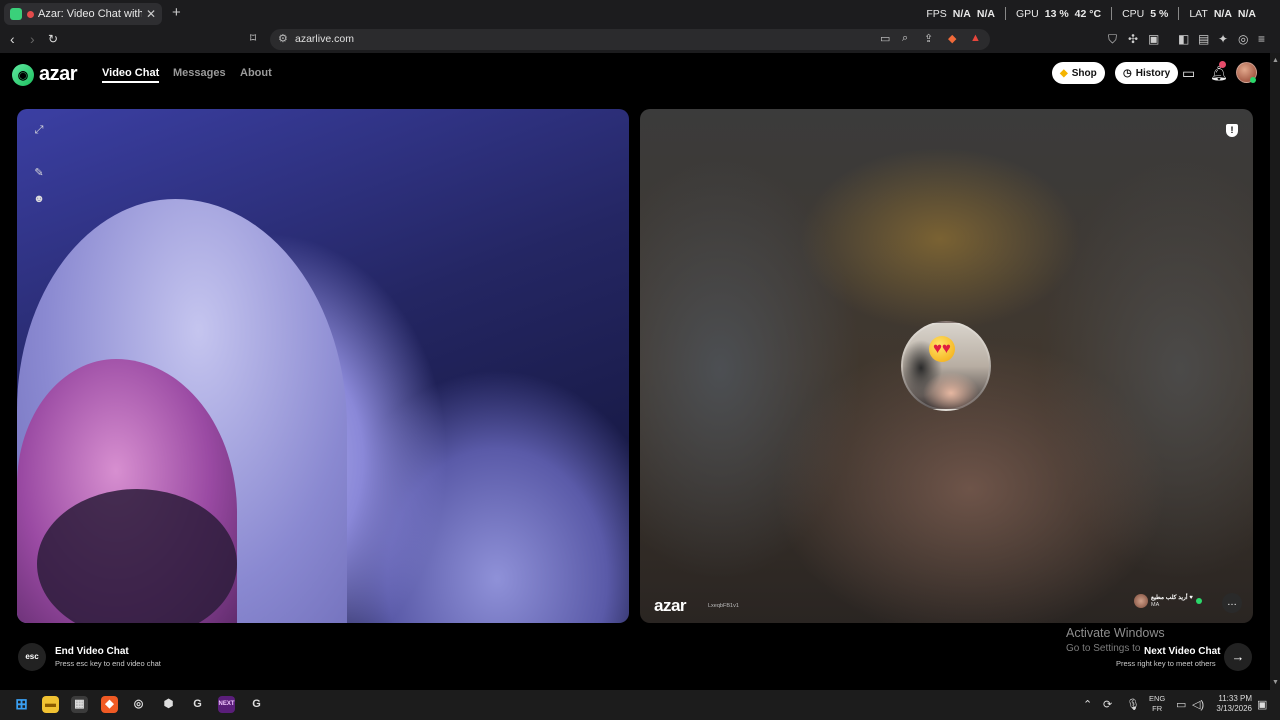  What do you see at coordinates (1232, 704) in the screenshot?
I see `system-clock: 11:33 PM 3/13/2026` at bounding box center [1232, 704].